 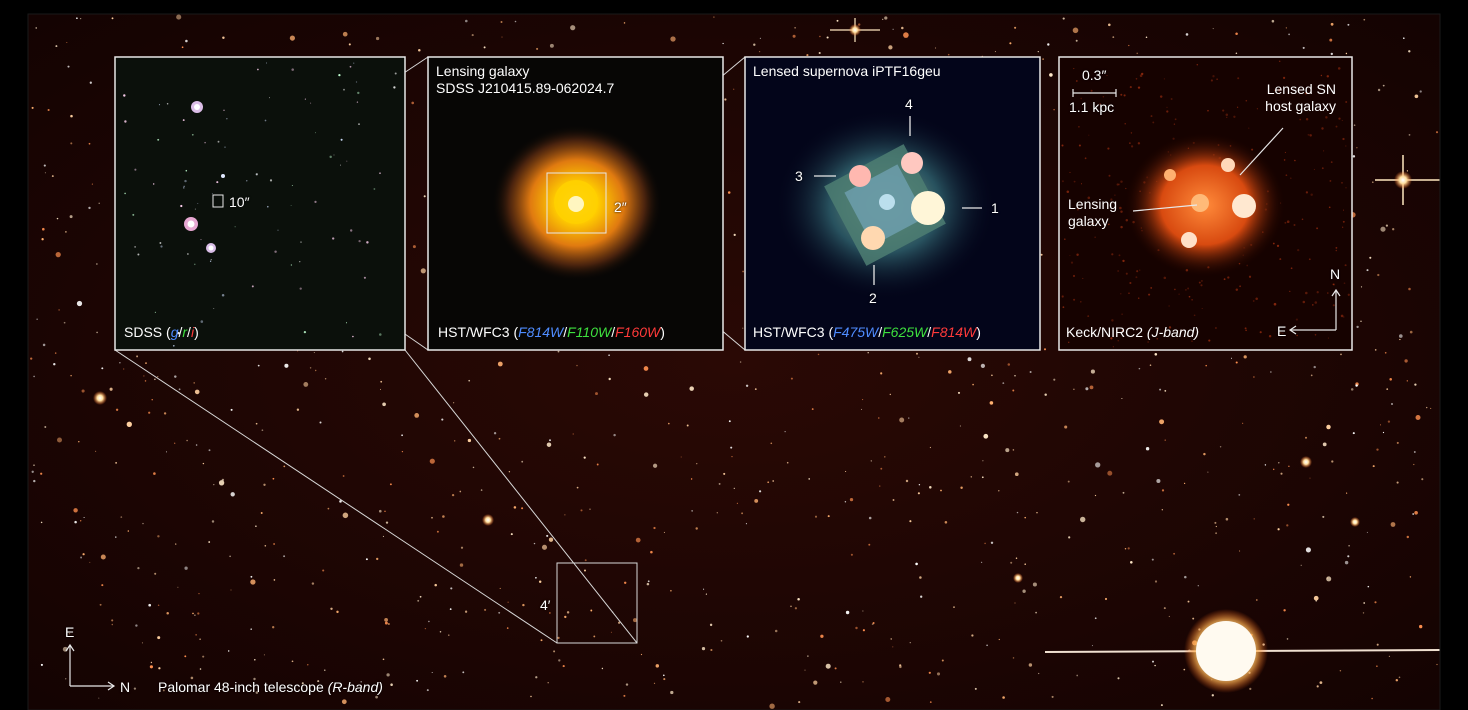 I want to click on bright-star-mid-right, so click(x=1306, y=462).